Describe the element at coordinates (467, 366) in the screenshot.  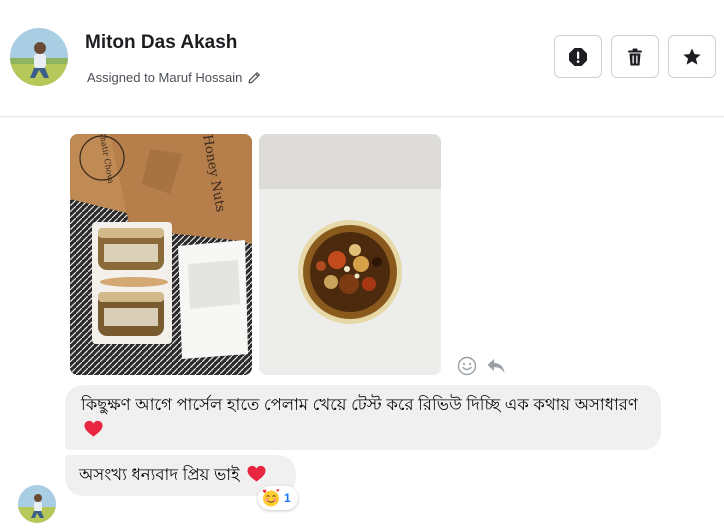
I see `smiley-reaction-icon` at that location.